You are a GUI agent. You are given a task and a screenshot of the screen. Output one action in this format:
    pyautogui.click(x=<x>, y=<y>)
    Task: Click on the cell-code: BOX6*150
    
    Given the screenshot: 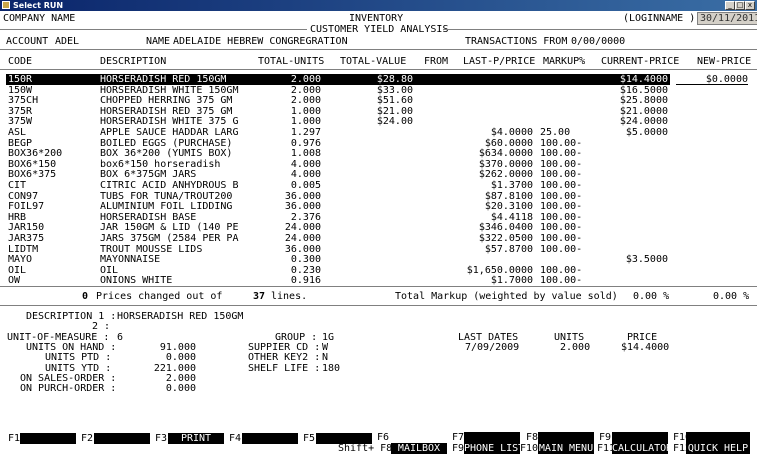 What is the action you would take?
    pyautogui.click(x=32, y=164)
    